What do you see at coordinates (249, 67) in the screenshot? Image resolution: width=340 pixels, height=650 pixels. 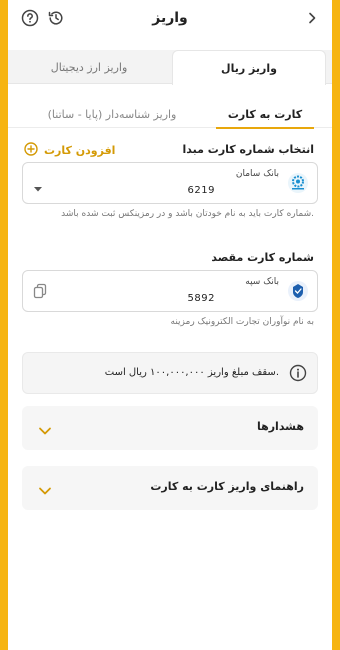 I see `tab-rial-deposit: واریز ریال` at bounding box center [249, 67].